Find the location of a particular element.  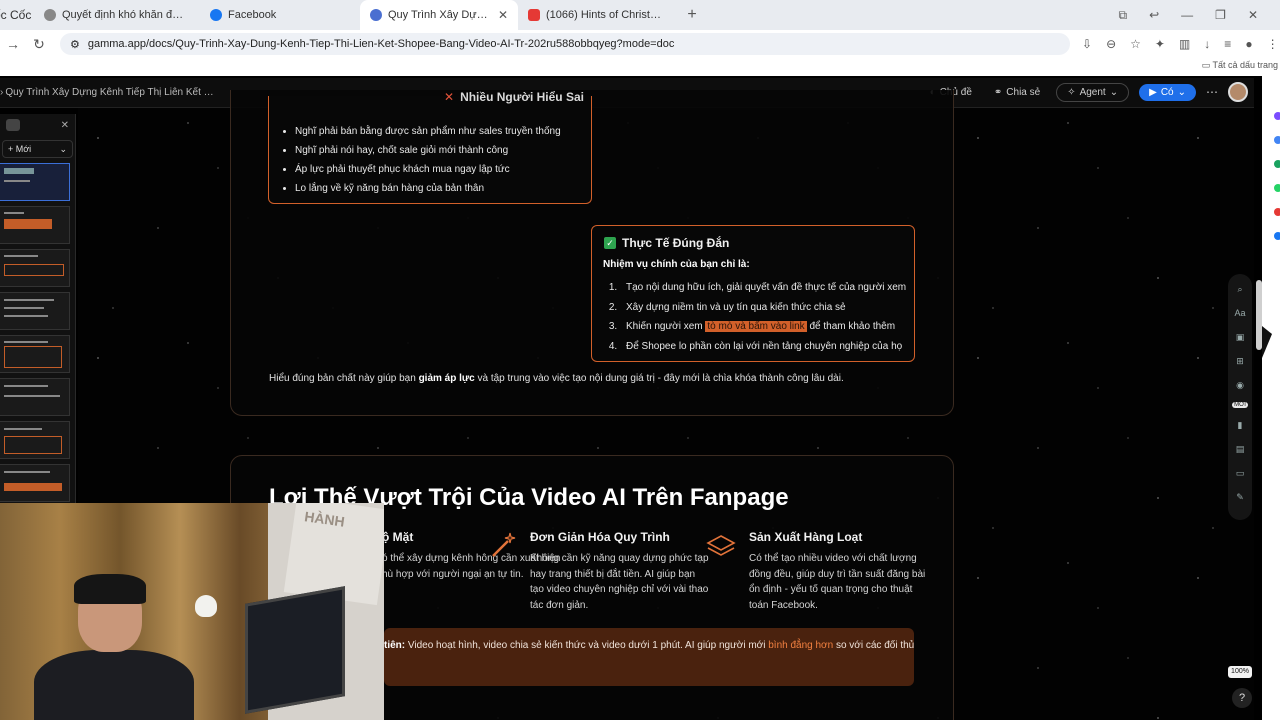

facebook-icon is located at coordinates (216, 15).